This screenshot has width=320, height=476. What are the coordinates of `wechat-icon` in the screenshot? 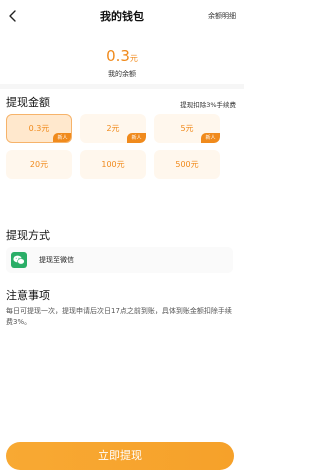 It's located at (19, 260).